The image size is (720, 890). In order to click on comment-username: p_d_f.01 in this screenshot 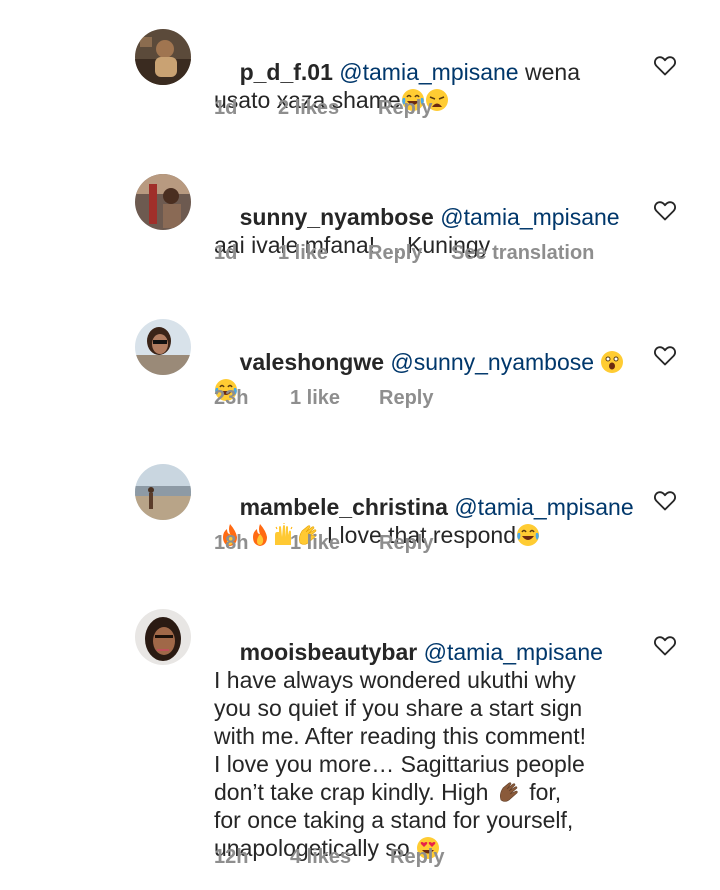, I will do `click(286, 72)`.